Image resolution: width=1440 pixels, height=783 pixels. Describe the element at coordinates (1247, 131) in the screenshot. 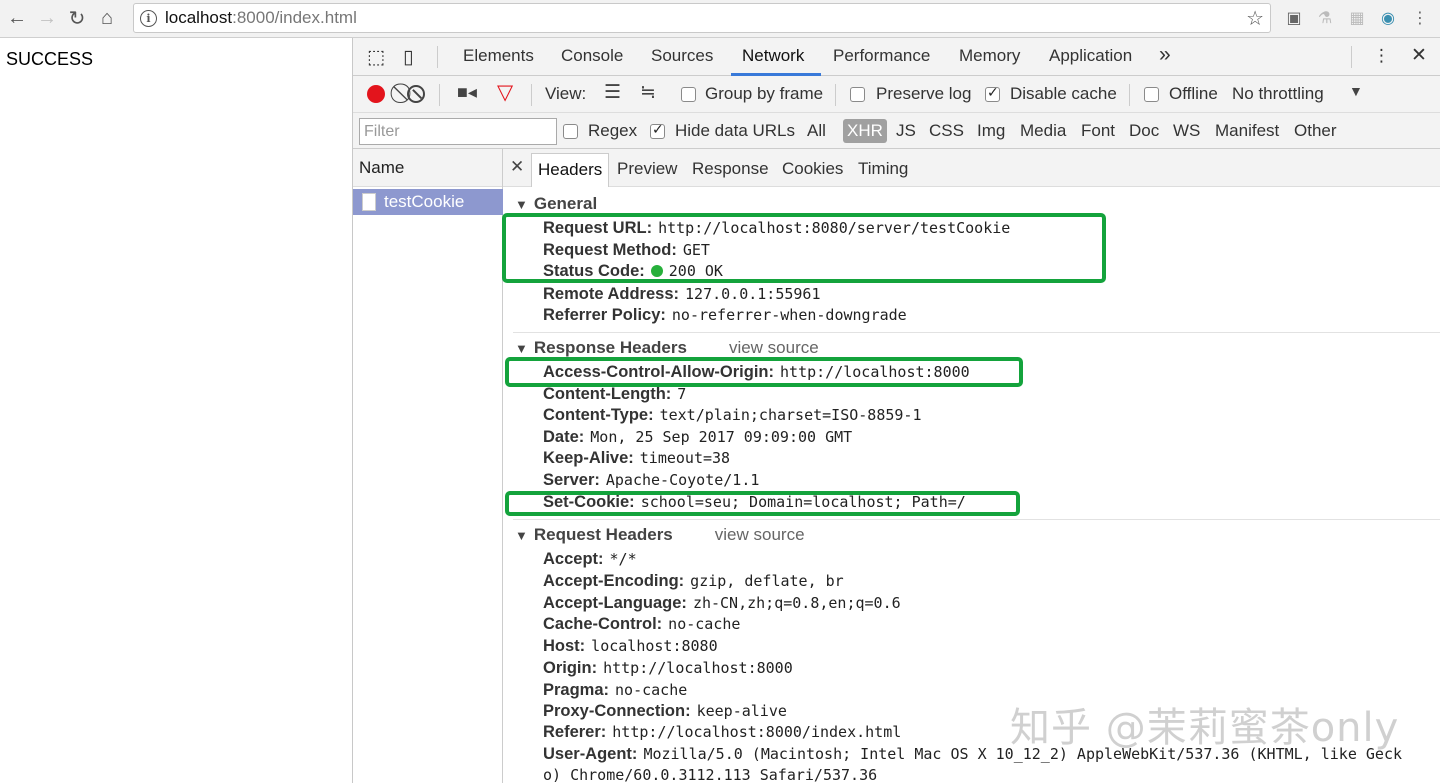

I see `filter-type-manifest: Manifest` at that location.